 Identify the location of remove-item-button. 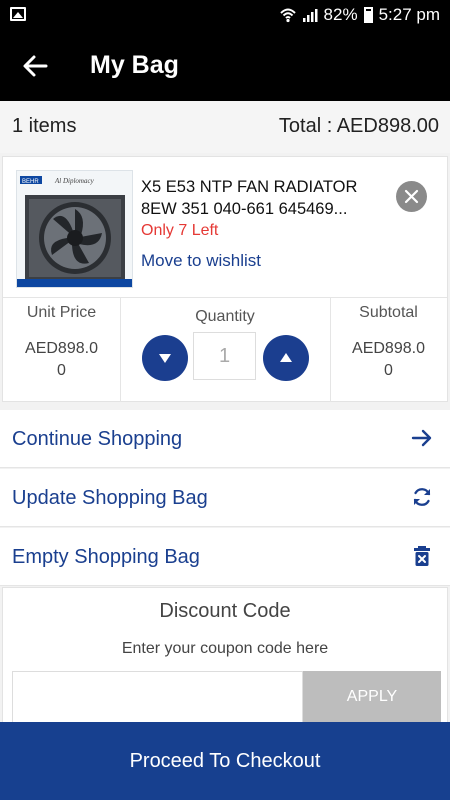
(411, 196).